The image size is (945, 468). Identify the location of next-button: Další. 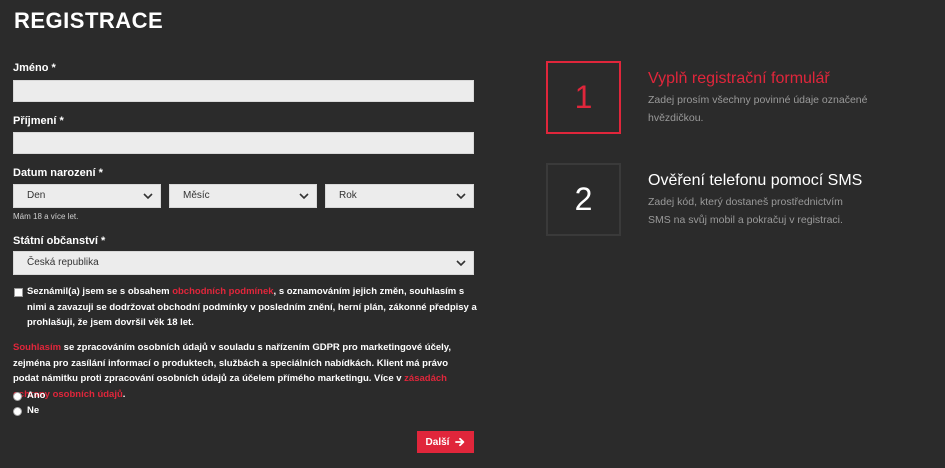
(445, 442).